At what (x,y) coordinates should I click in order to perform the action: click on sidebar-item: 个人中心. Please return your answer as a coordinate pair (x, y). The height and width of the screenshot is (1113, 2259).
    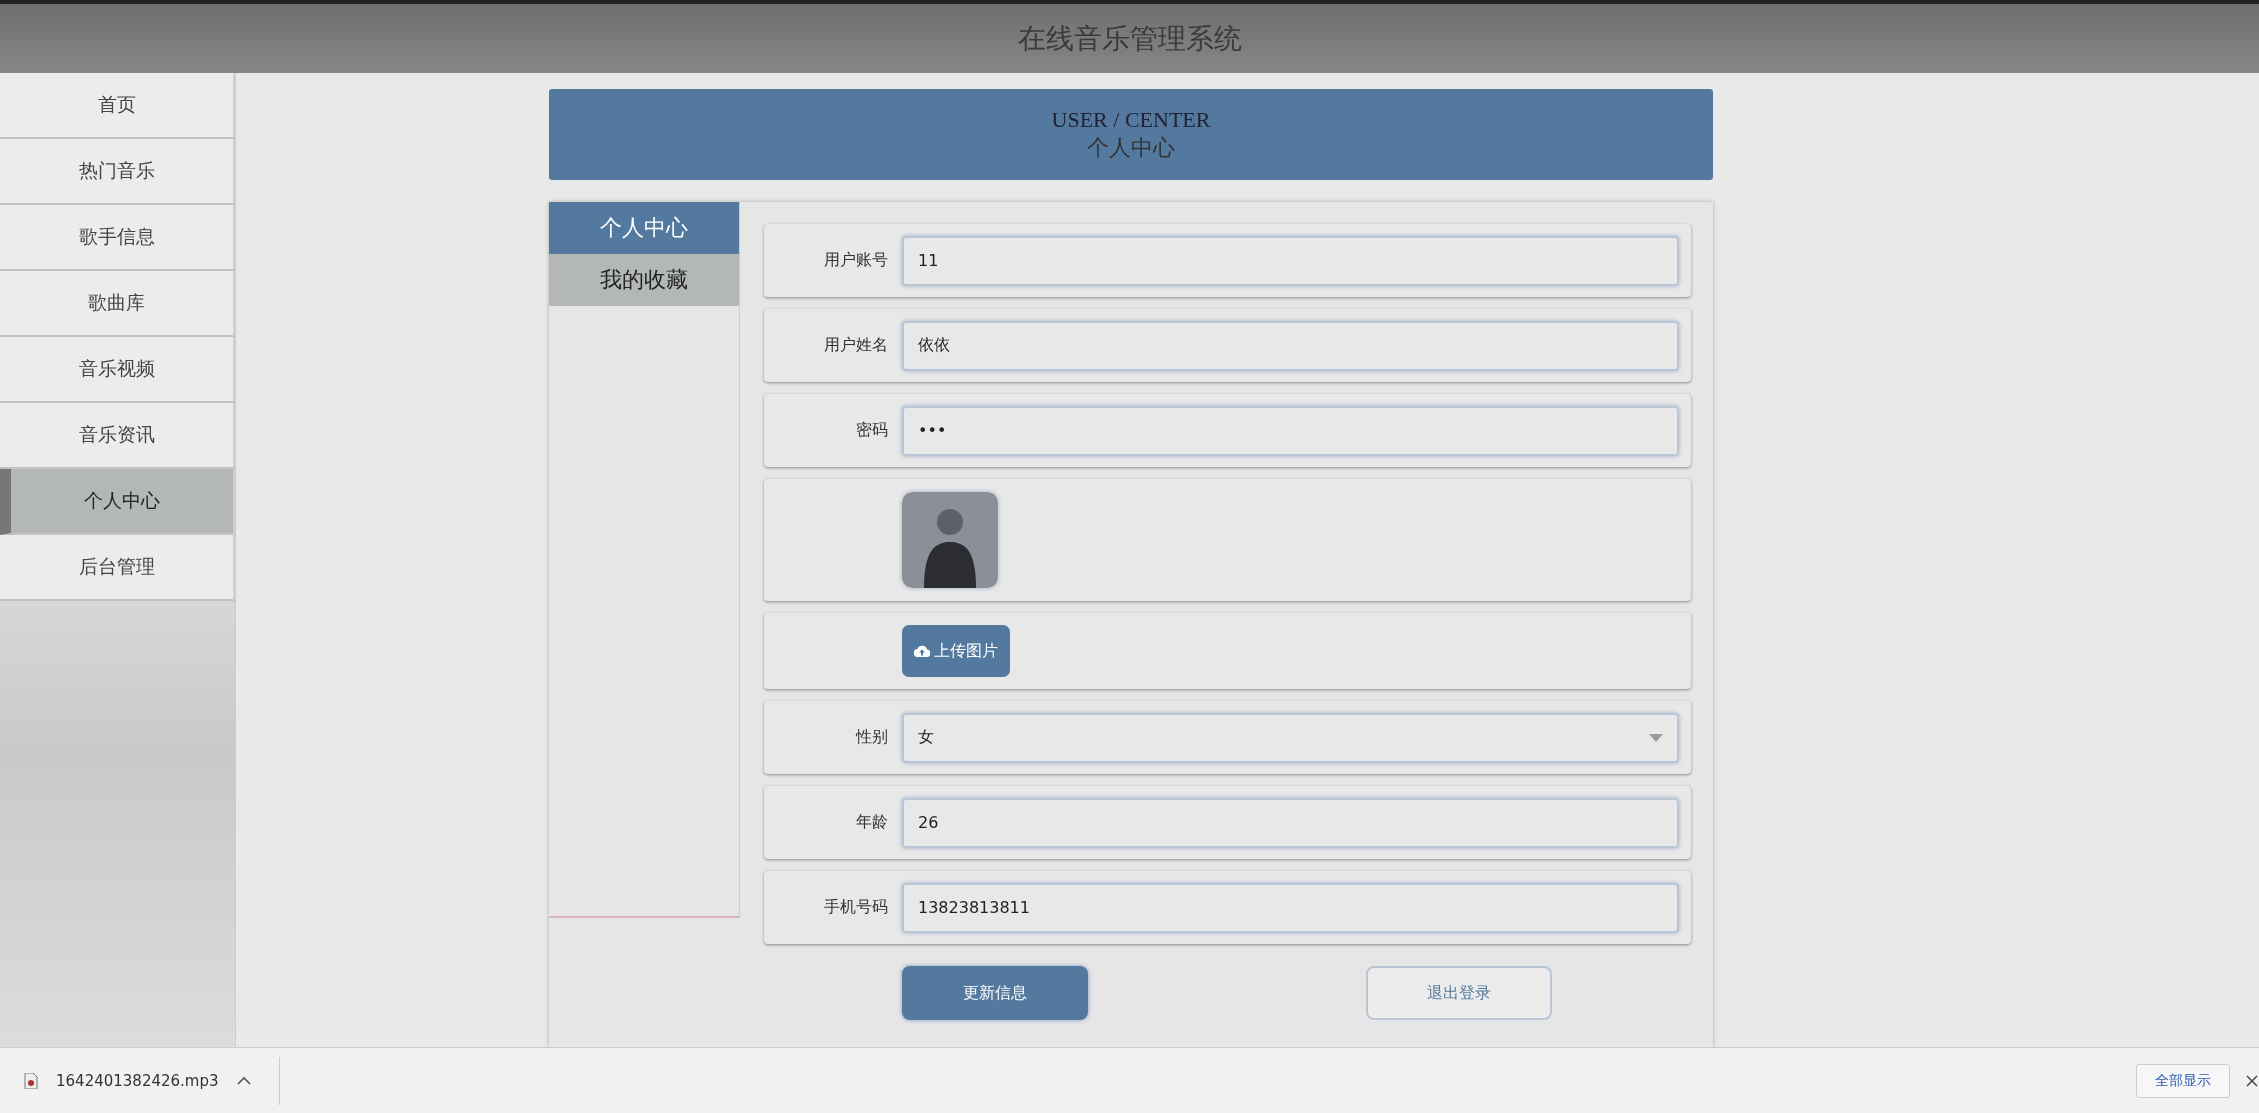
    Looking at the image, I should click on (117, 502).